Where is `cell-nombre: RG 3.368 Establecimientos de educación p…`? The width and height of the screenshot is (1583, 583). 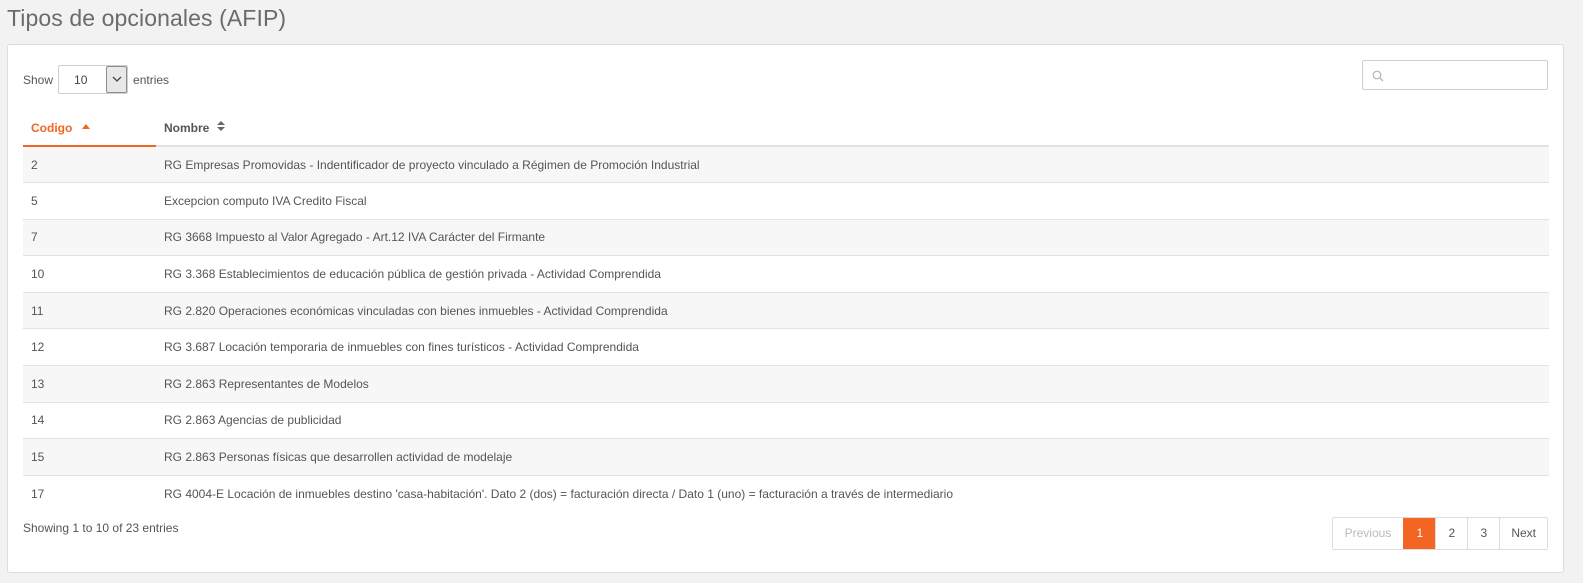
cell-nombre: RG 3.368 Establecimientos de educación p… is located at coordinates (852, 274).